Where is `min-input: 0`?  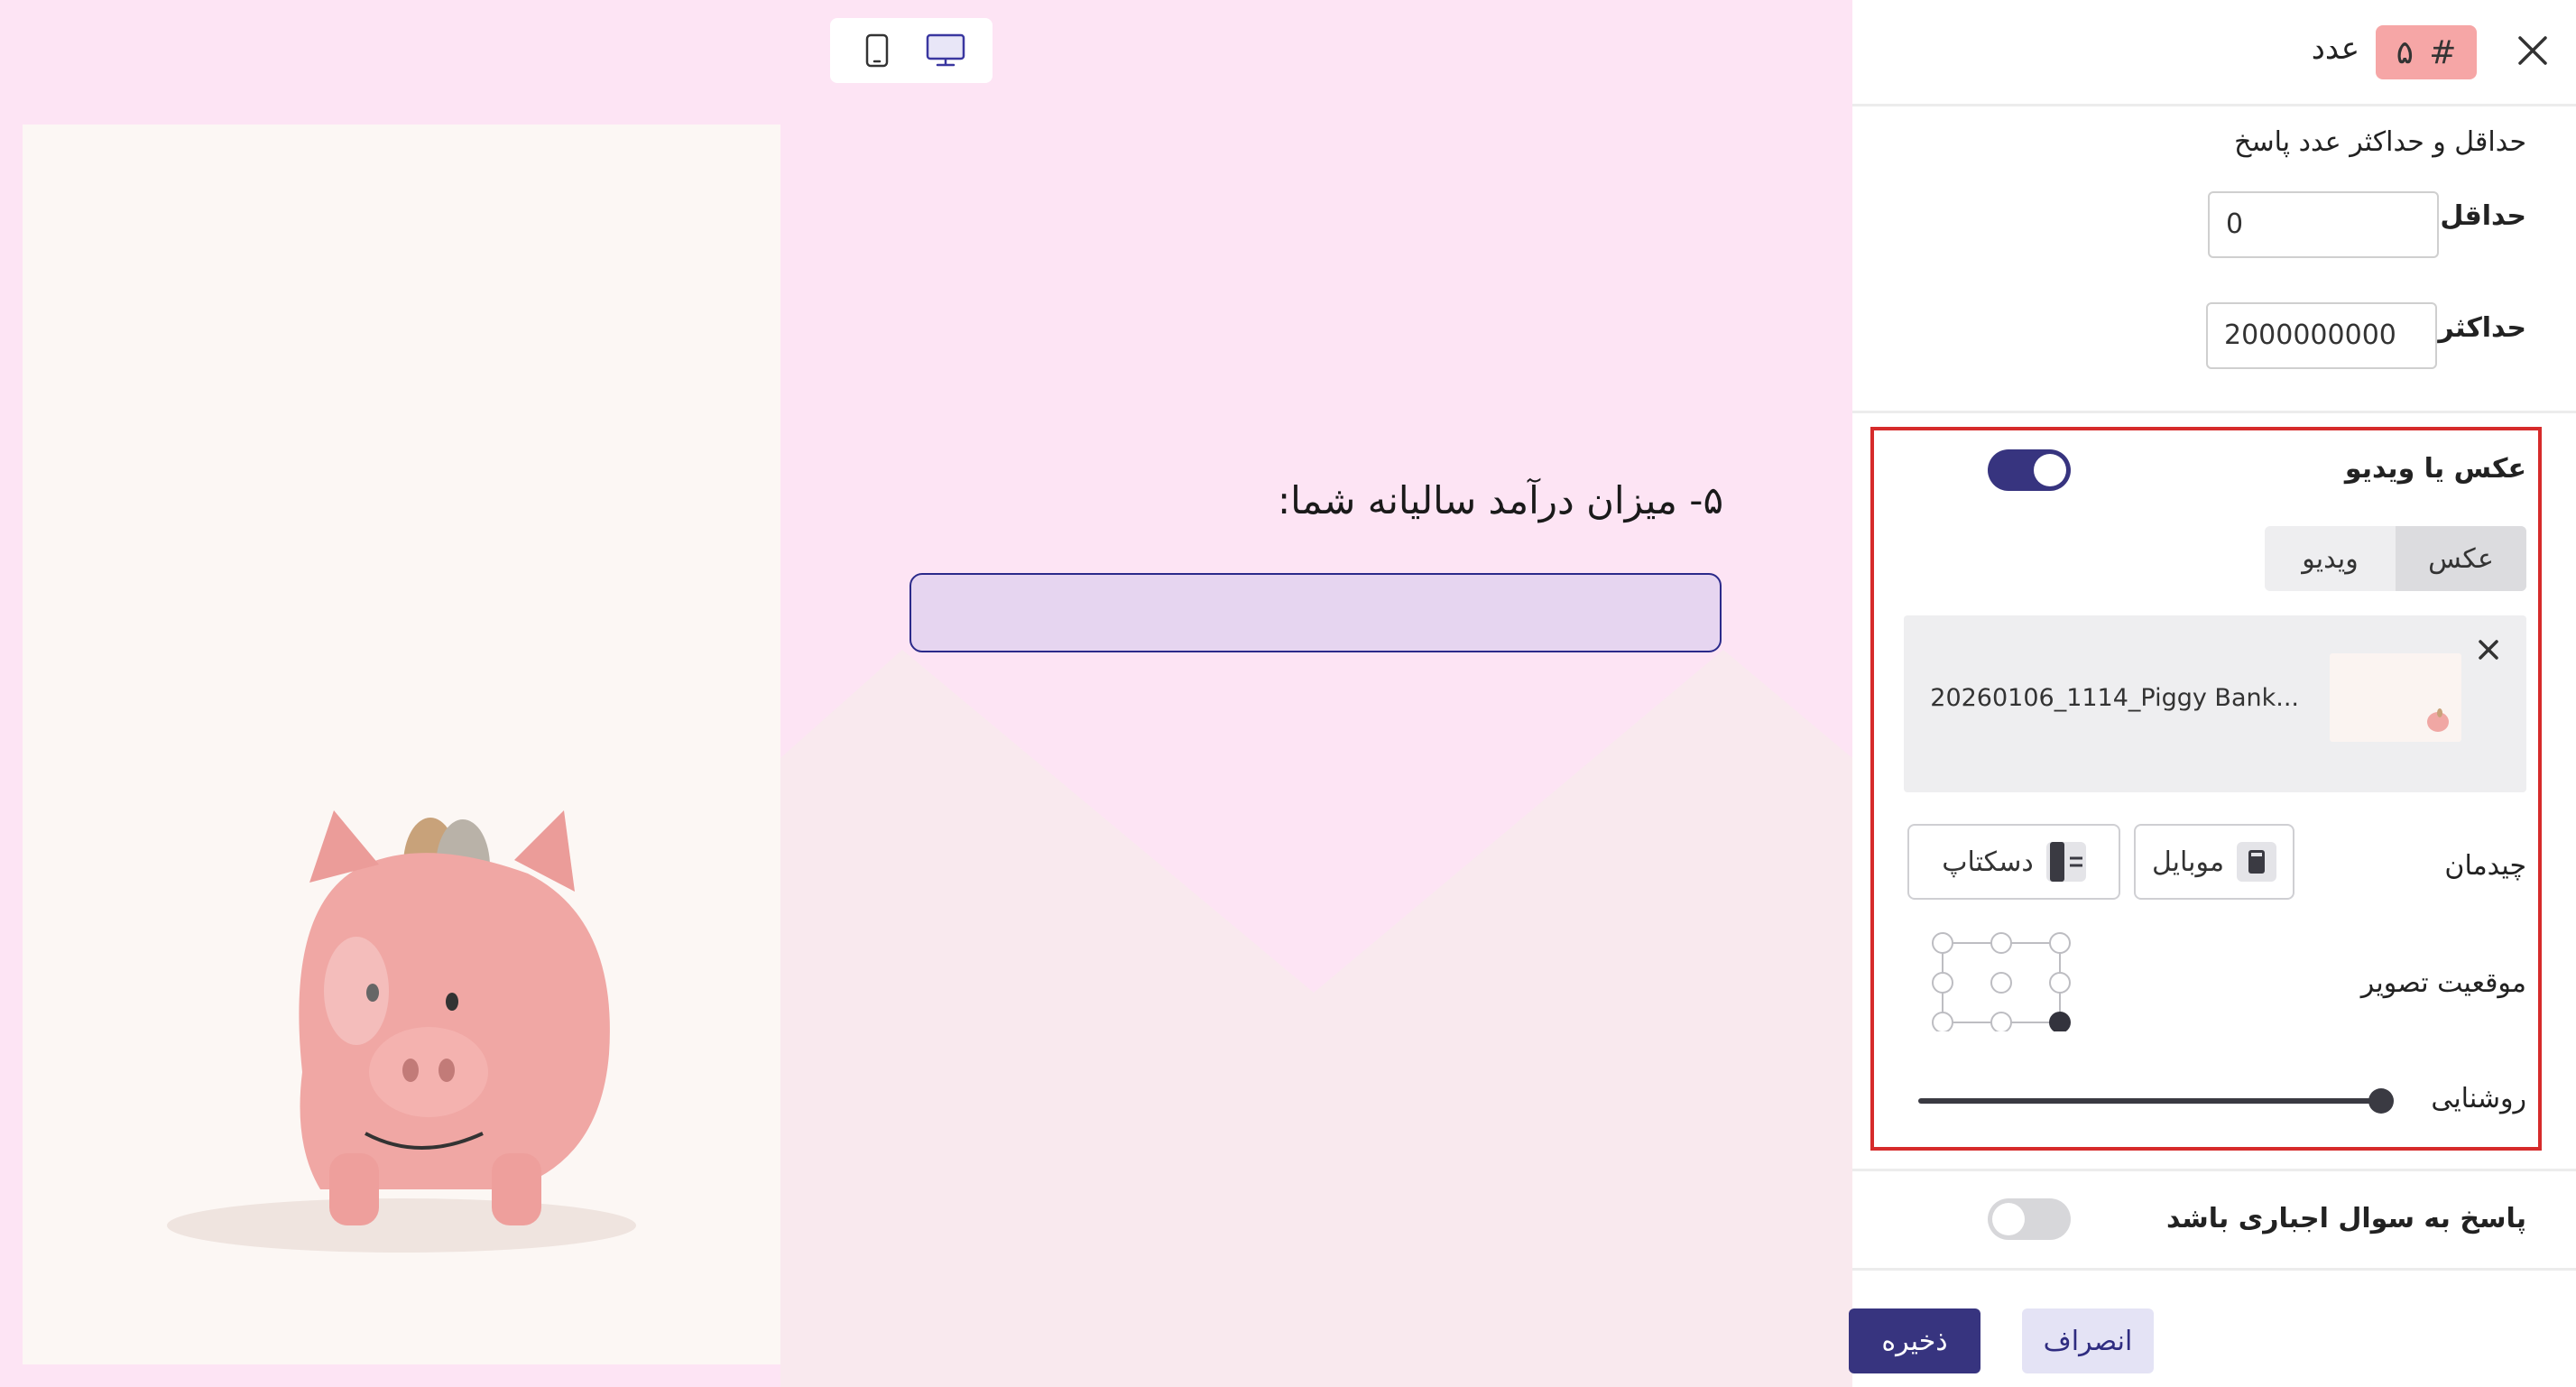
min-input: 0 is located at coordinates (2323, 225).